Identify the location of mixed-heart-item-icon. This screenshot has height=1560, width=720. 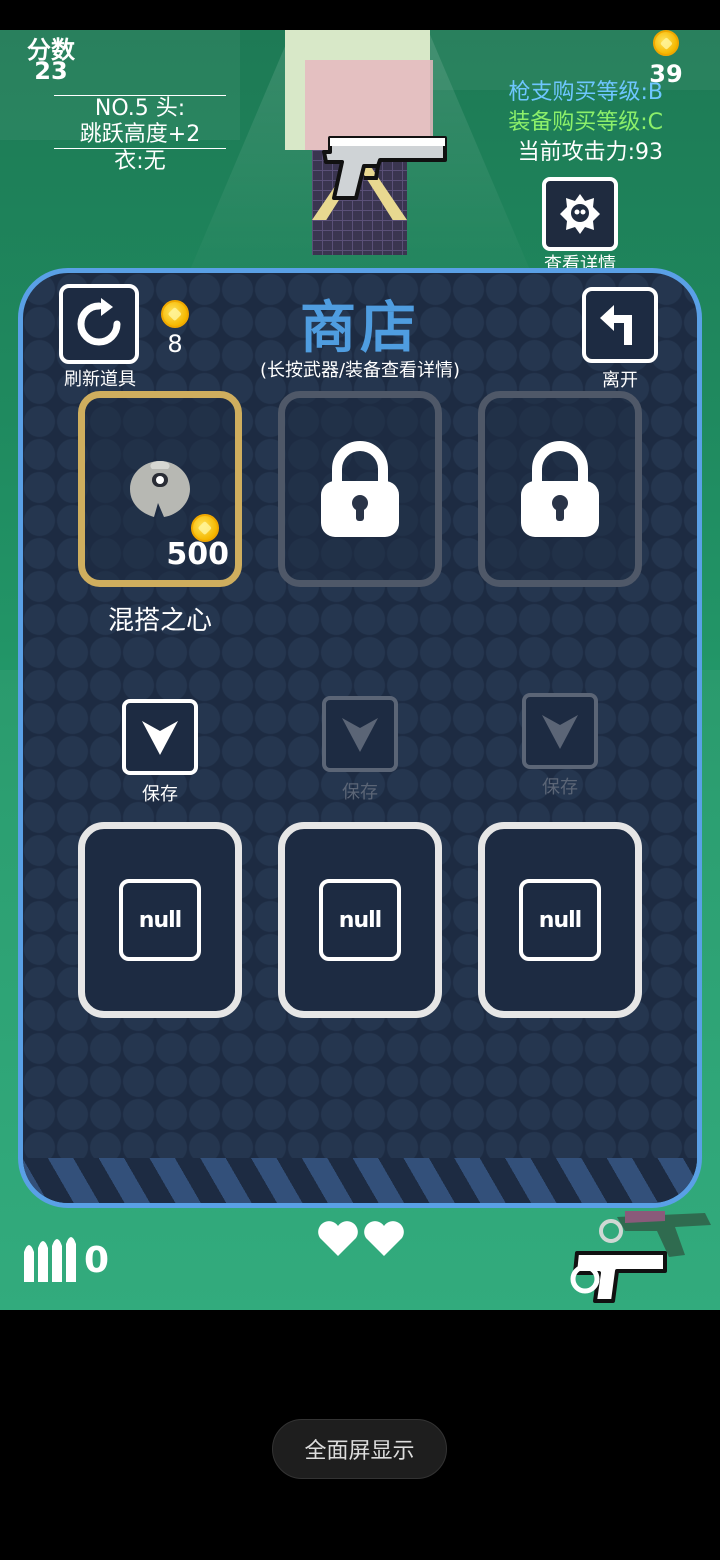
(160, 489).